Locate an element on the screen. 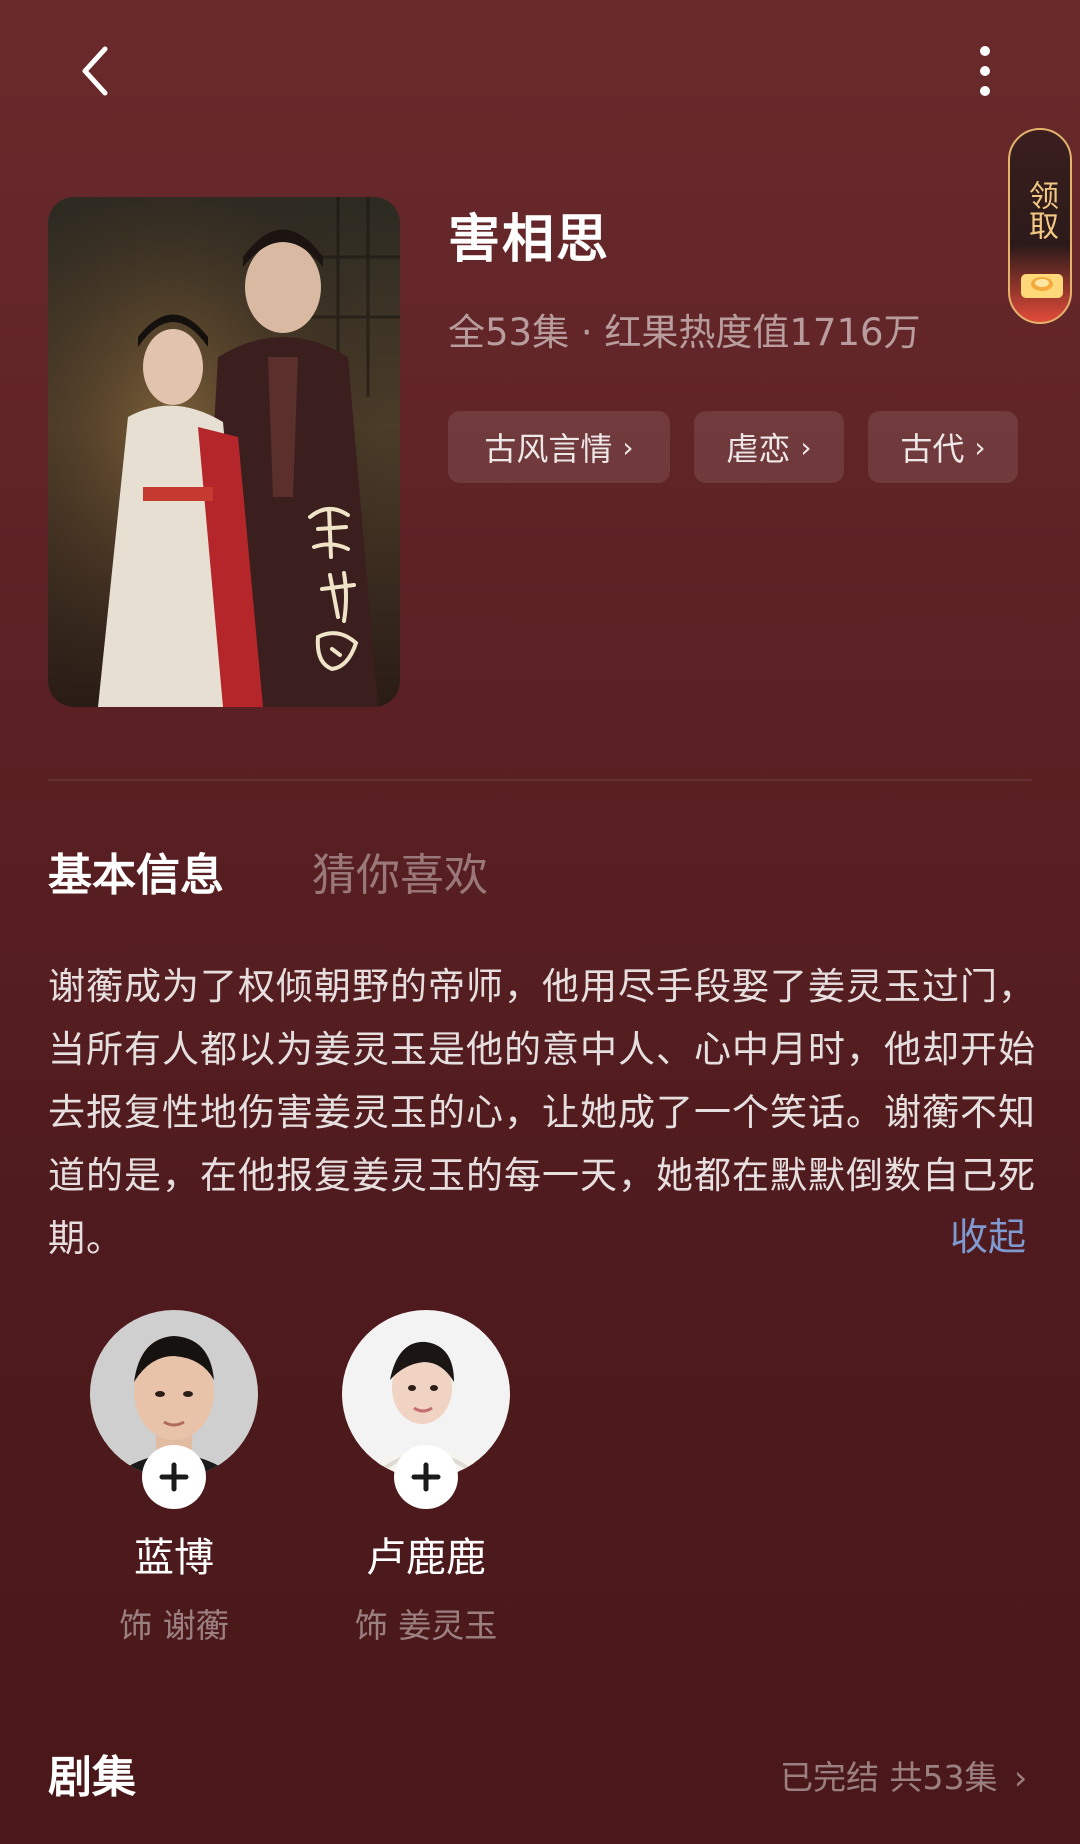 The image size is (1080, 1844). tag-label: 古代 is located at coordinates (932, 449).